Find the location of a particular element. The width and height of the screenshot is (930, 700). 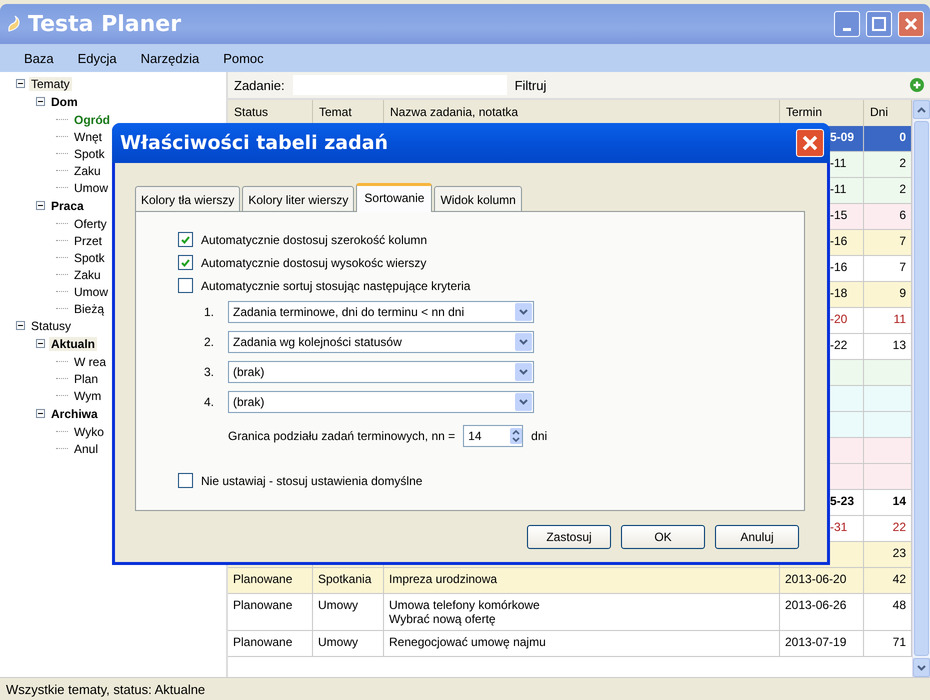

table-cell: 14 is located at coordinates (888, 503).